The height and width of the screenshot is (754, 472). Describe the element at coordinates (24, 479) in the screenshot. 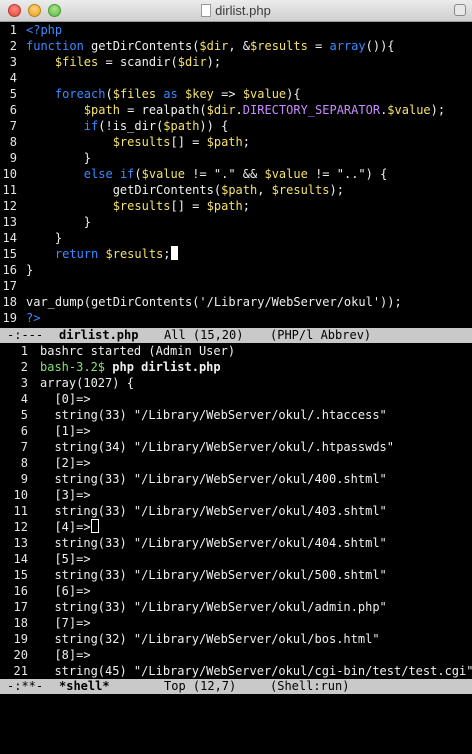

I see `line-number: 9` at that location.